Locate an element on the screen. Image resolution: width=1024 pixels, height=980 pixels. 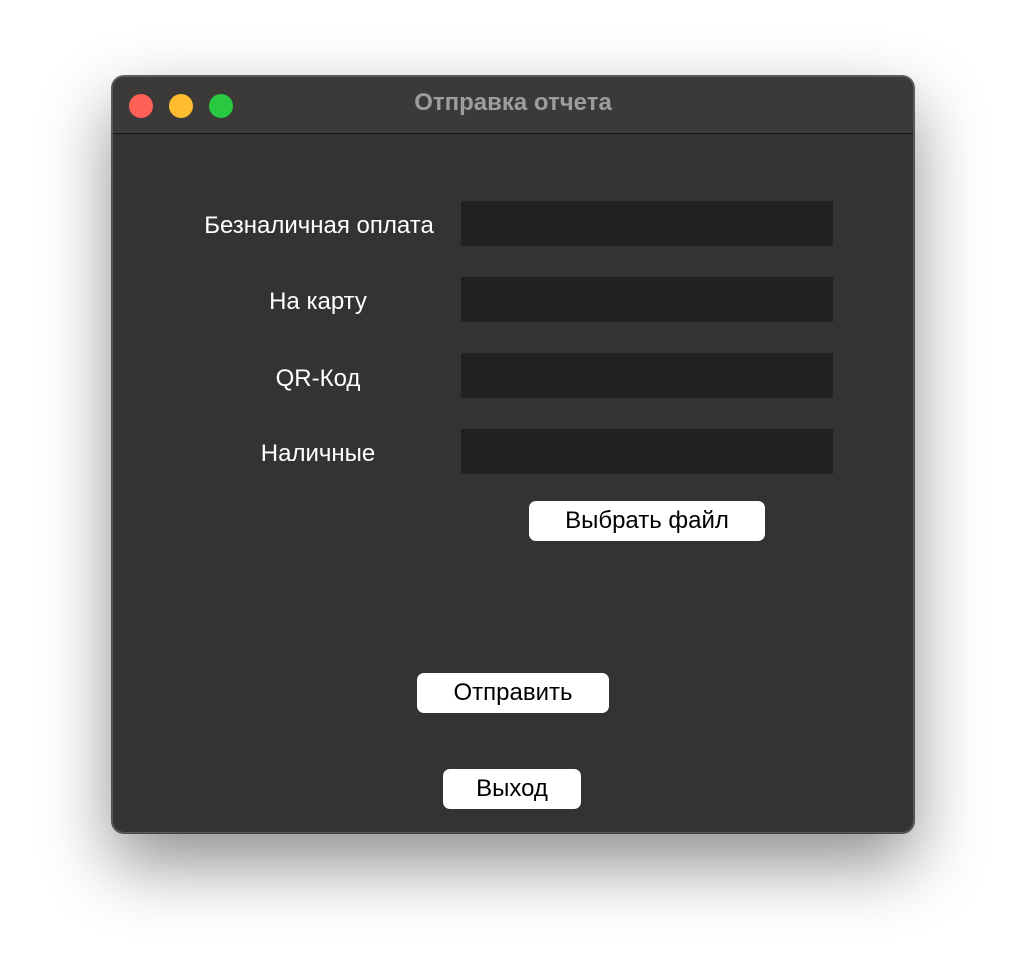
cashless-payment-field is located at coordinates (647, 223).